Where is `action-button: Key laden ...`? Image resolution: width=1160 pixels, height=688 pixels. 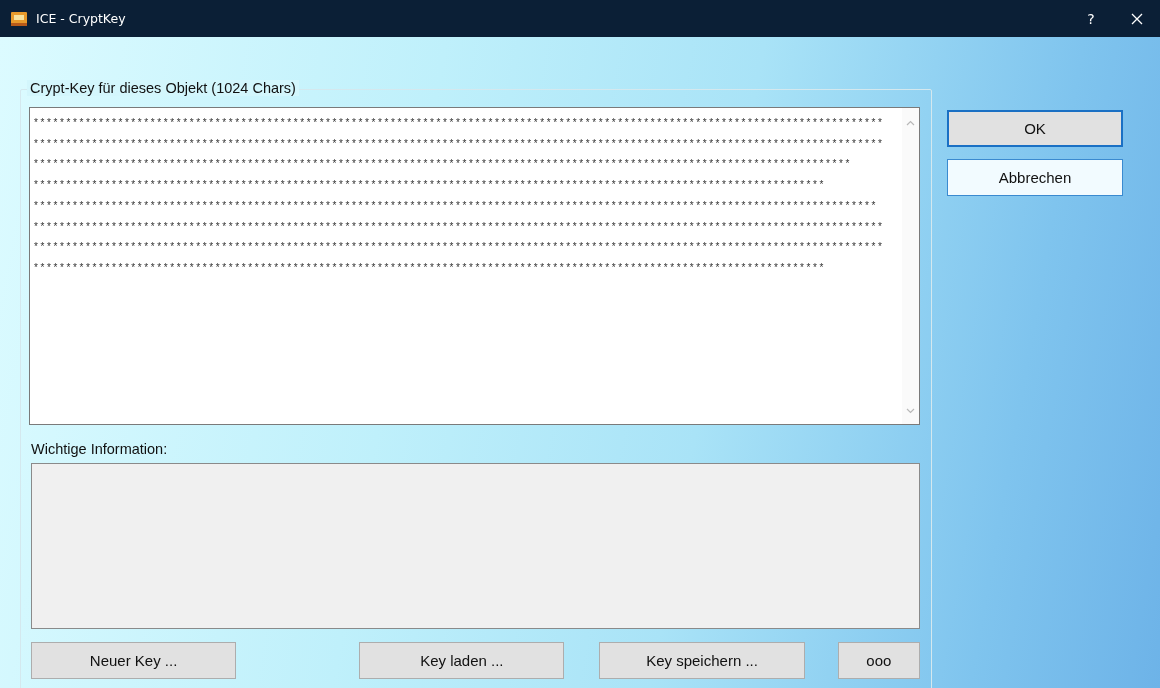
action-button: Key laden ... is located at coordinates (462, 660).